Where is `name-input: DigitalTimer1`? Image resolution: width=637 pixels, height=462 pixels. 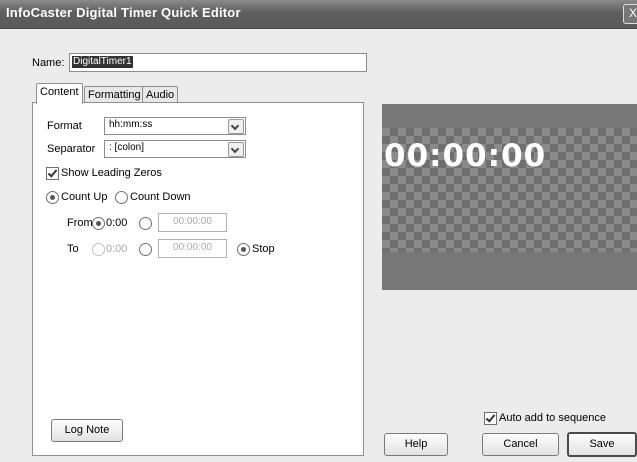 name-input: DigitalTimer1 is located at coordinates (218, 62).